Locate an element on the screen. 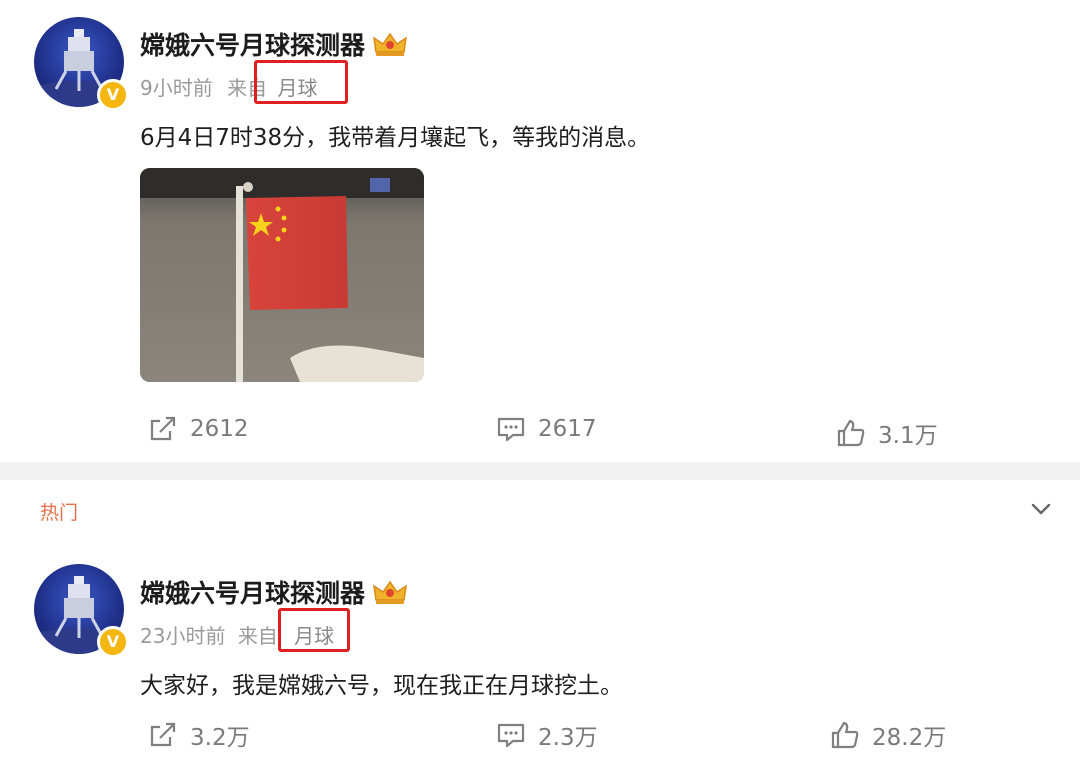 The image size is (1080, 784). repost-button: 2612 is located at coordinates (198, 429).